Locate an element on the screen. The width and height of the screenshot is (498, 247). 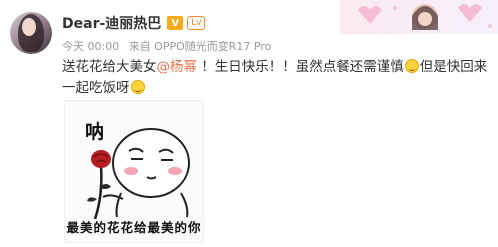
user-header: Dear-迪丽热巴 V Lv is located at coordinates (134, 23).